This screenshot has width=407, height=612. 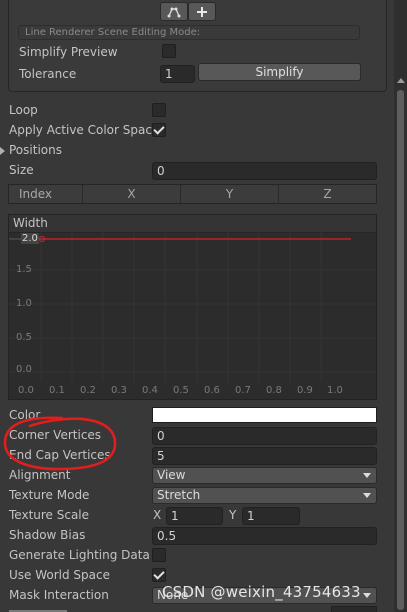 I want to click on column-header-y: Y, so click(x=229, y=194).